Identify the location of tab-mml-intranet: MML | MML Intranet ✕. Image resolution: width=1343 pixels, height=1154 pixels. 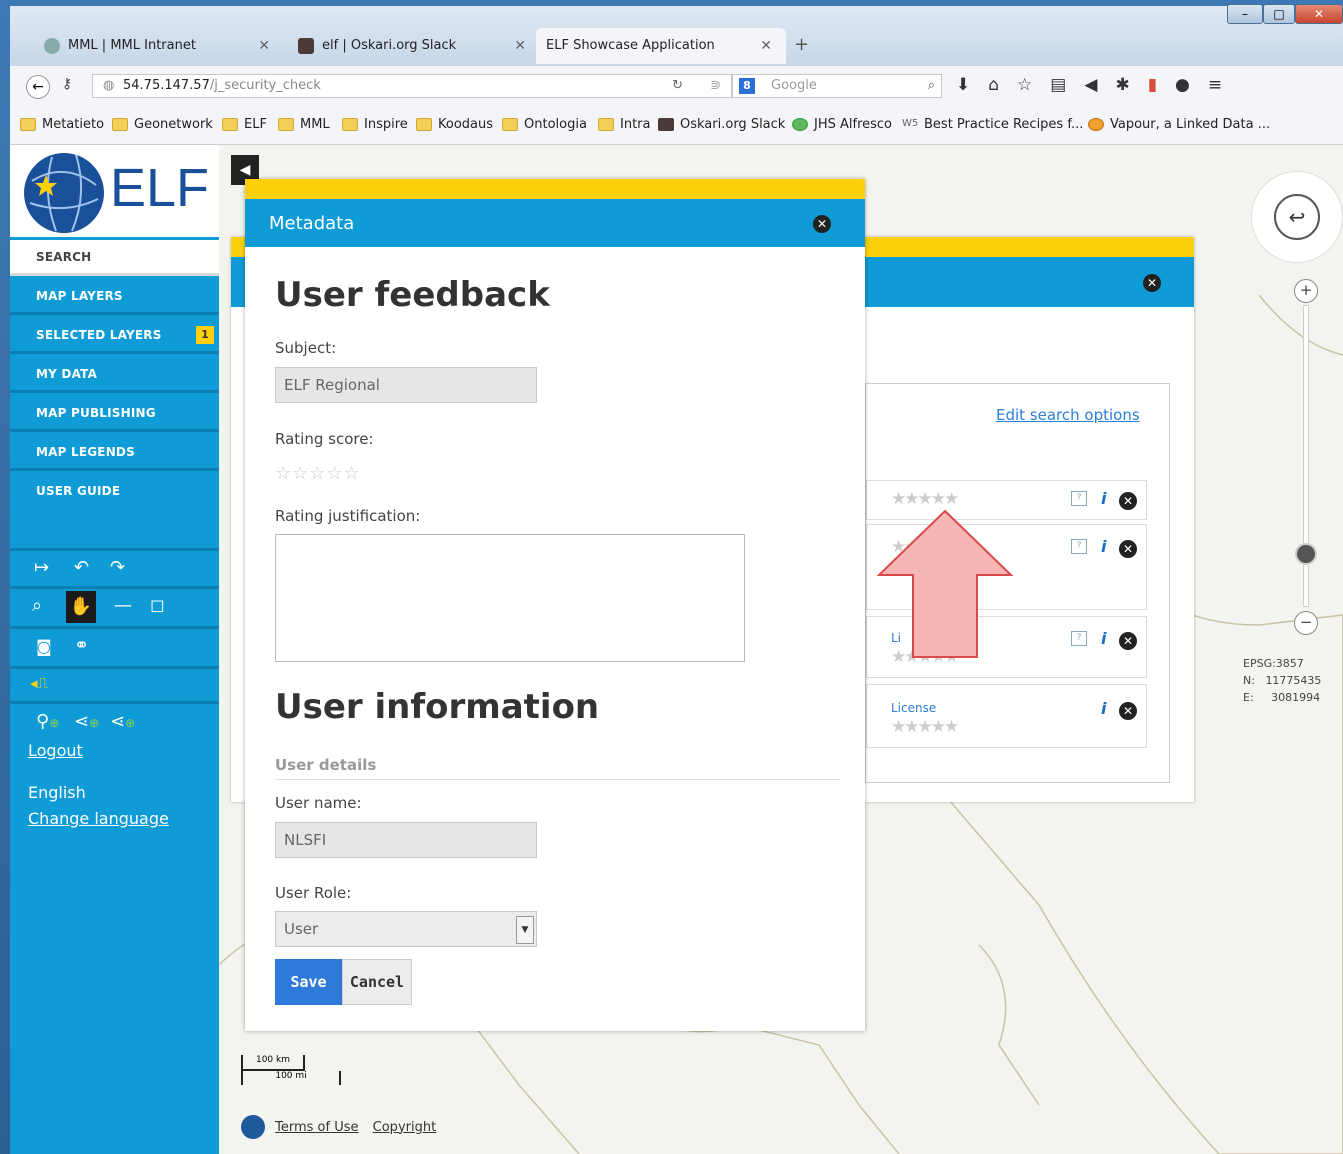
(159, 46).